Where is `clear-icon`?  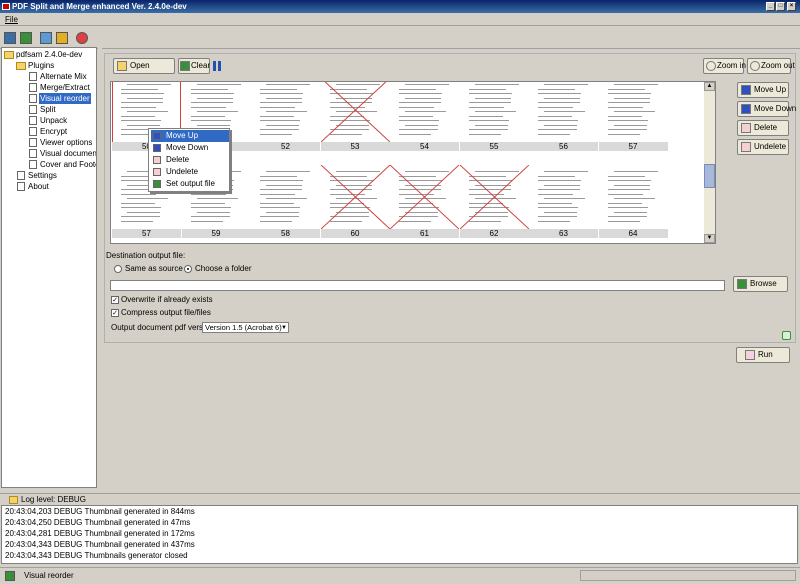
clear-icon is located at coordinates (185, 65).